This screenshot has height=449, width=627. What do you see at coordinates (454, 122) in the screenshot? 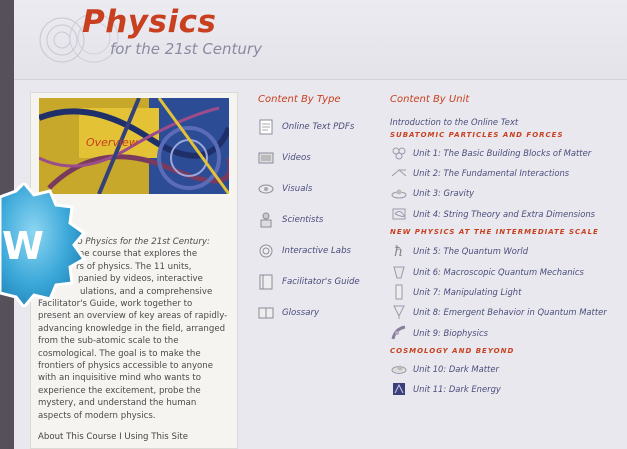
I see `intro-online-text-link: Introduction to the Online Text` at bounding box center [454, 122].